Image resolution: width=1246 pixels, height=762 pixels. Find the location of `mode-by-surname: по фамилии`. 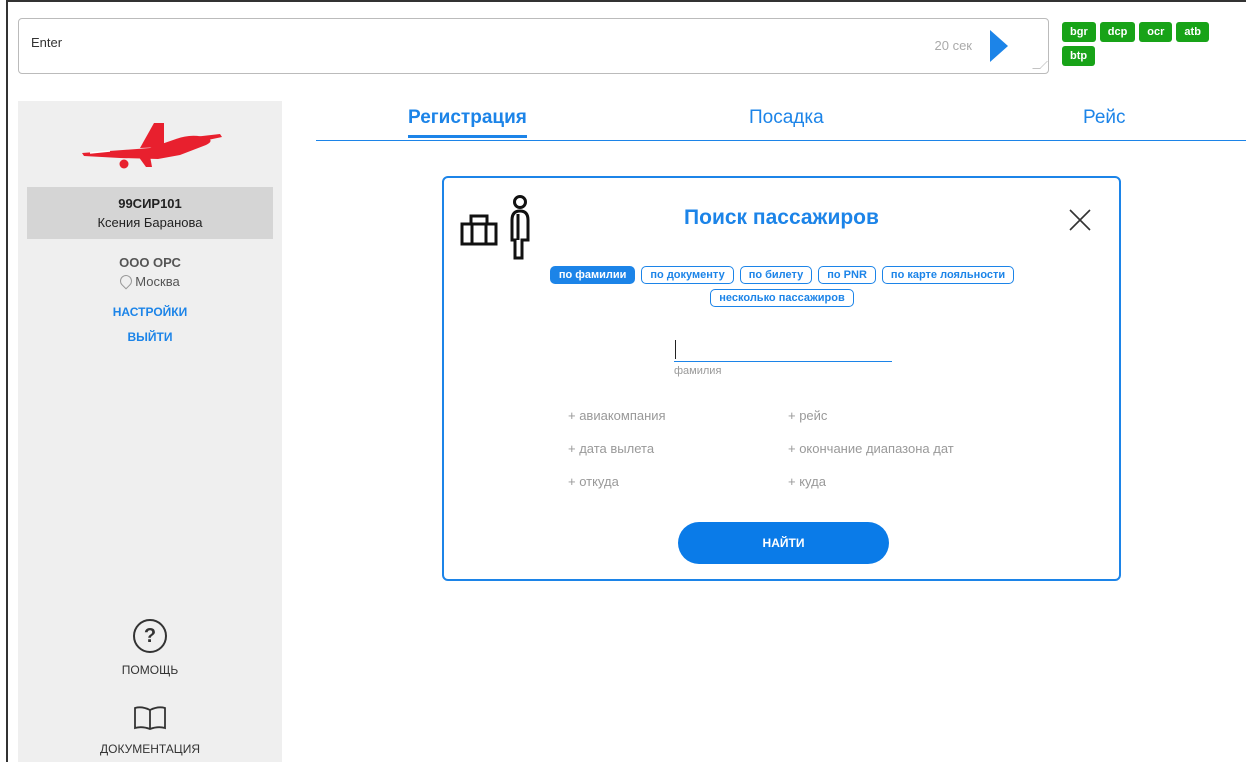

mode-by-surname: по фамилии is located at coordinates (592, 275).